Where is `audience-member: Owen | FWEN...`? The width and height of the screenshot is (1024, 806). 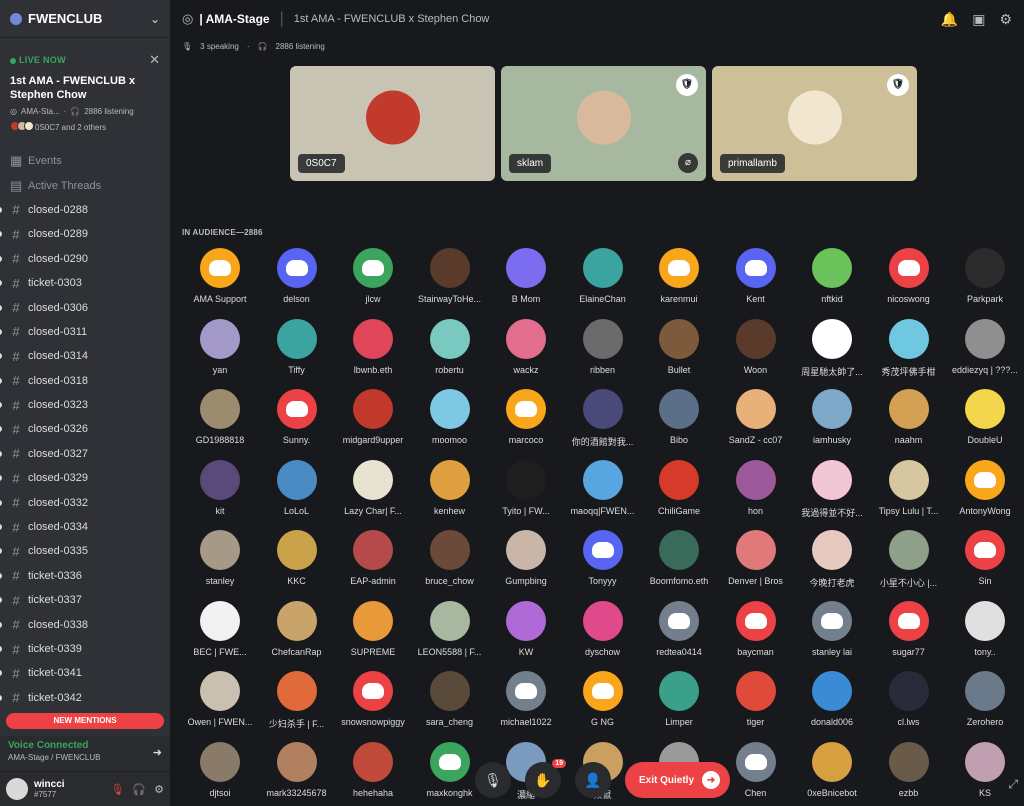
audience-member: Owen | FWEN... is located at coordinates (220, 699).